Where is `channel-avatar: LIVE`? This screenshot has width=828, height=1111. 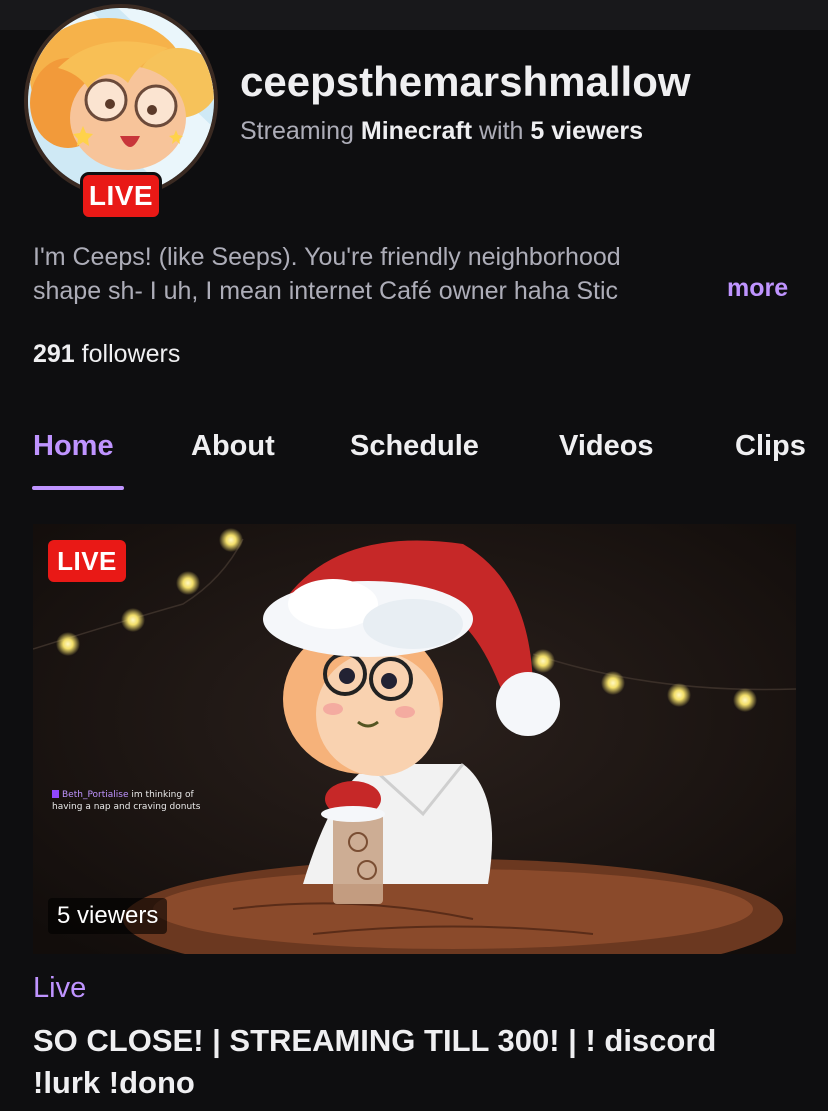 channel-avatar: LIVE is located at coordinates (121, 112).